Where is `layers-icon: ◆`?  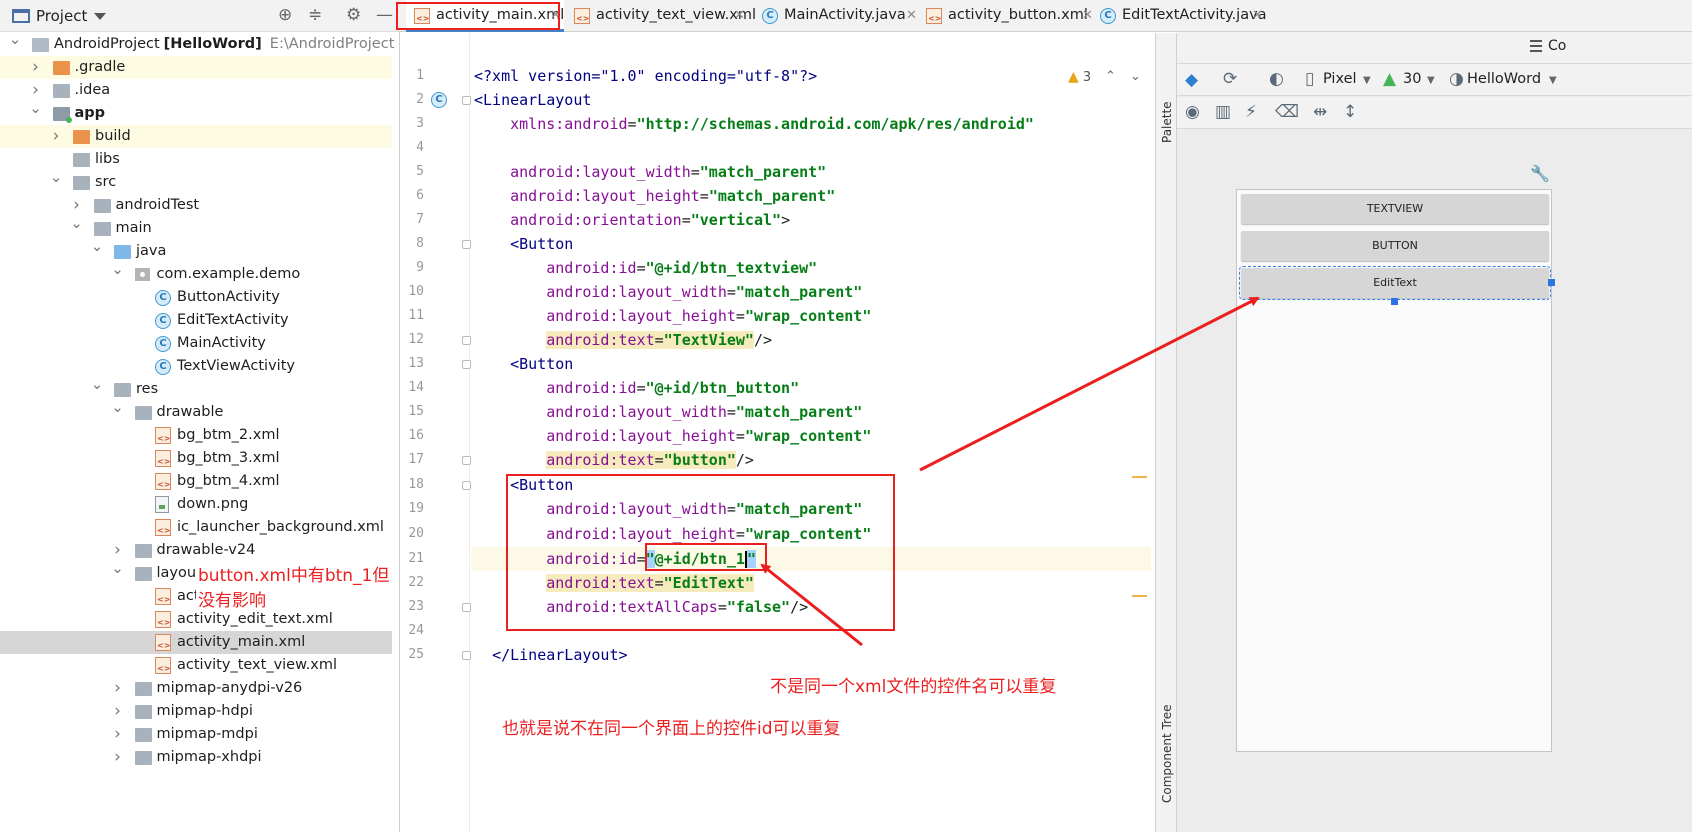
layers-icon: ◆ is located at coordinates (1191, 80).